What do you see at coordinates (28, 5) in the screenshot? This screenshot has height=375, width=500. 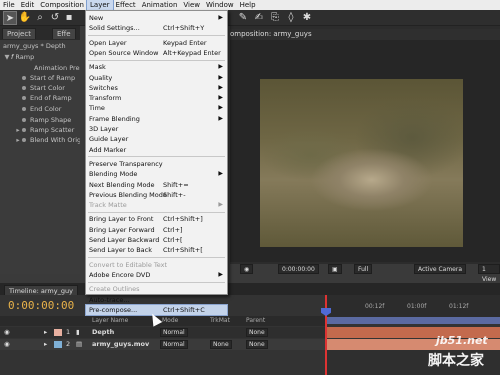 I see `menu-edit: Edit` at bounding box center [28, 5].